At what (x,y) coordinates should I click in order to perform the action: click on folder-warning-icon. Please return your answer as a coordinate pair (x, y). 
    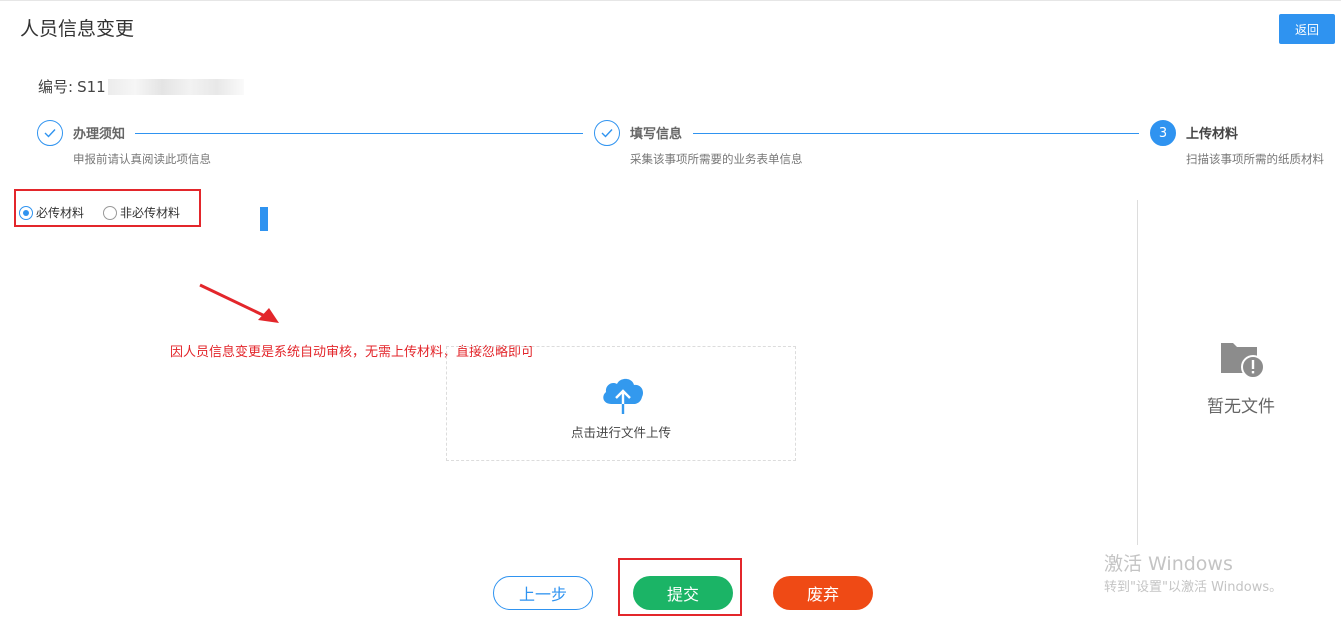
    Looking at the image, I should click on (1243, 361).